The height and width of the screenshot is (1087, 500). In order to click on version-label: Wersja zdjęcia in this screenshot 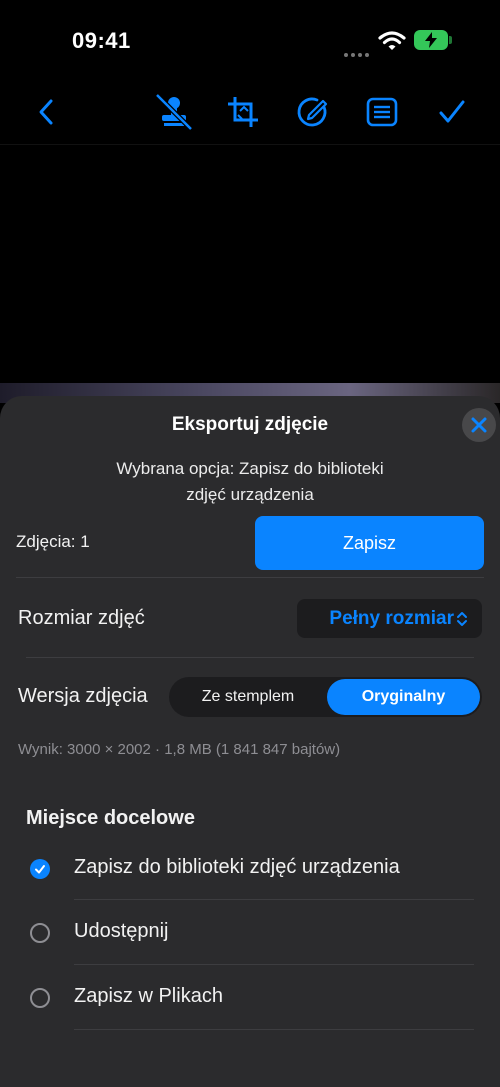, I will do `click(83, 696)`.